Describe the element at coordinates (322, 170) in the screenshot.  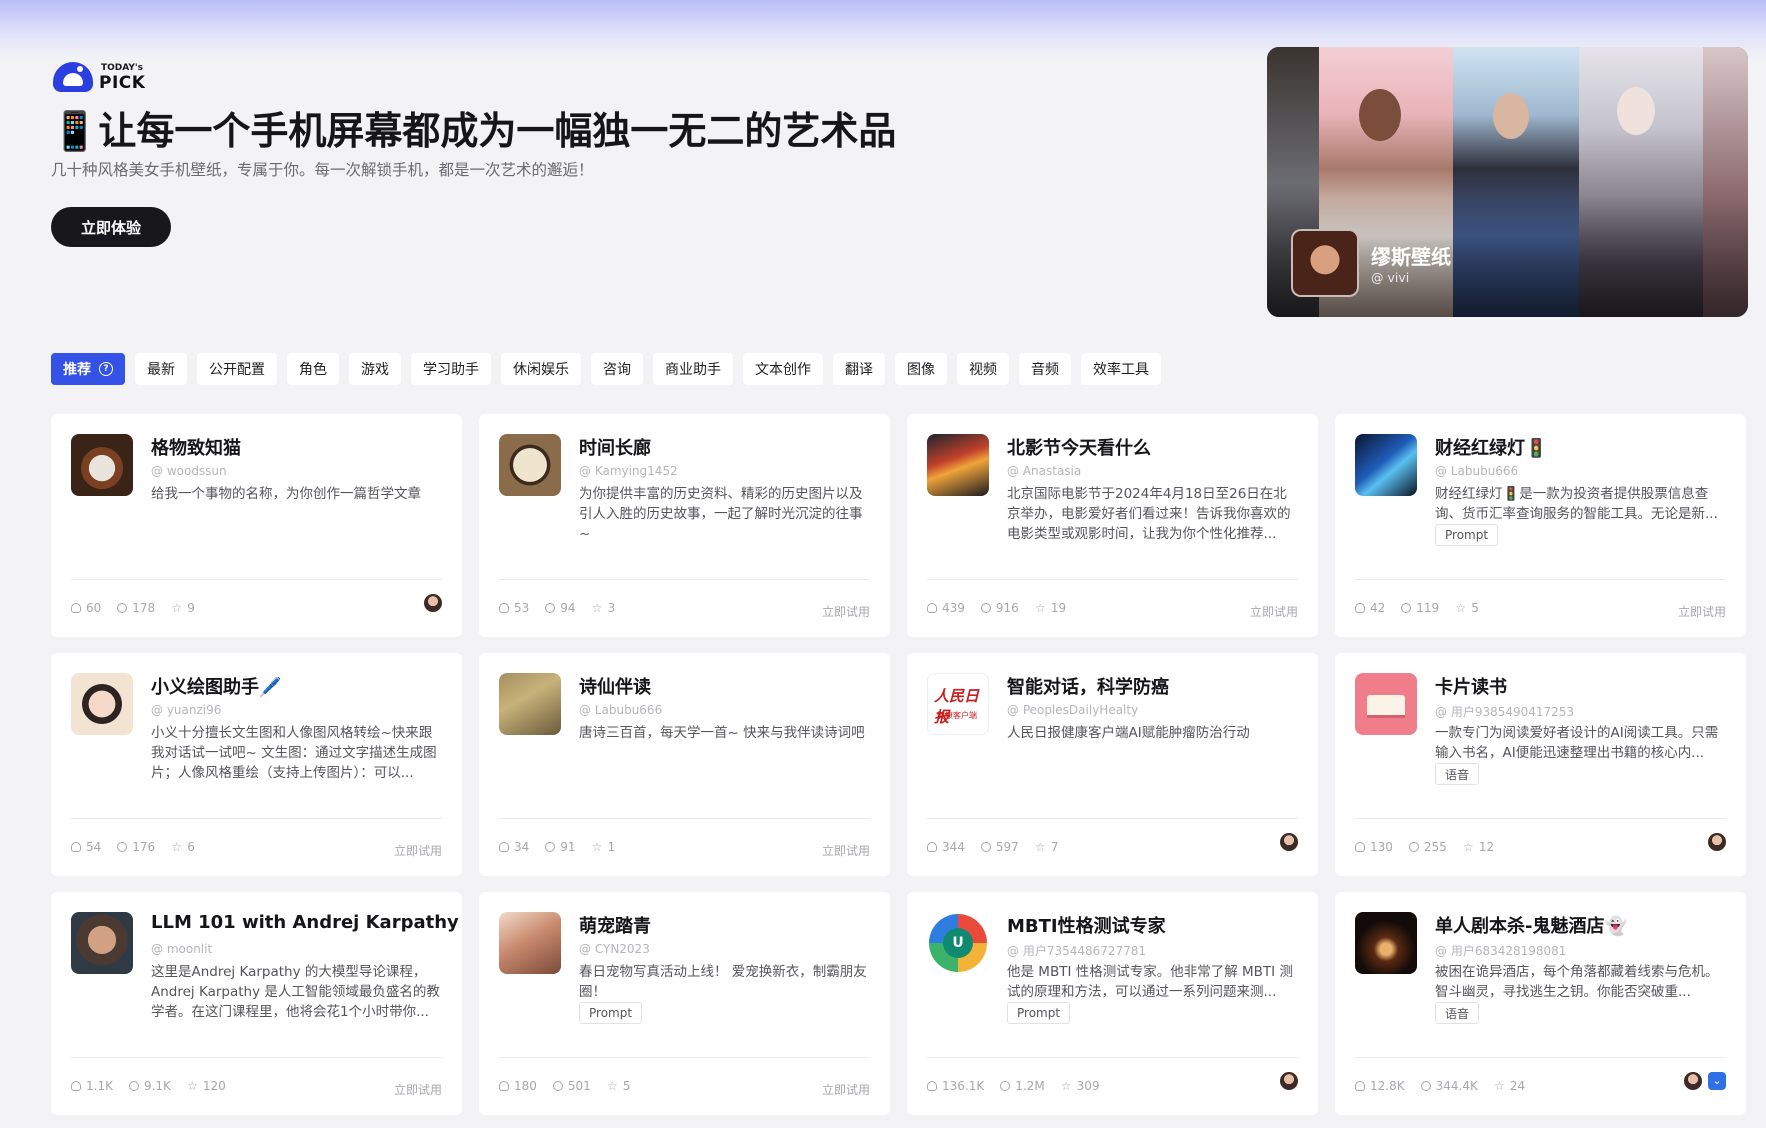
I see `hero-subtitle: 几十种风格美女手机壁纸，专属于你。每一次解锁手机，都是一次艺术的邂逅！` at that location.